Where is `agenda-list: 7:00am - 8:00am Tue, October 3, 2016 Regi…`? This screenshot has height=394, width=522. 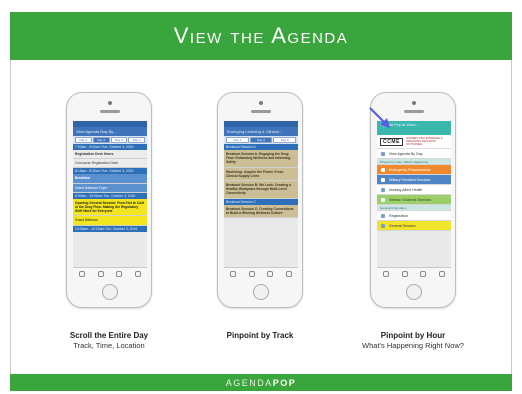 agenda-list: 7:00am - 8:00am Tue, October 3, 2016 Regi… is located at coordinates (110, 188).